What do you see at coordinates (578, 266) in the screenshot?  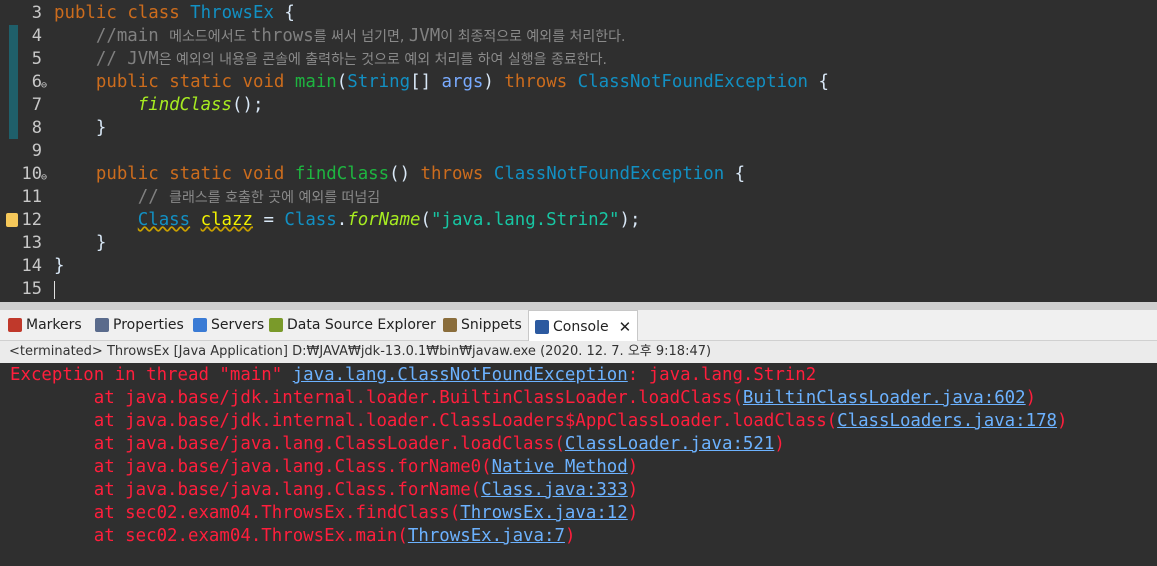 I see `code-line: 14}` at bounding box center [578, 266].